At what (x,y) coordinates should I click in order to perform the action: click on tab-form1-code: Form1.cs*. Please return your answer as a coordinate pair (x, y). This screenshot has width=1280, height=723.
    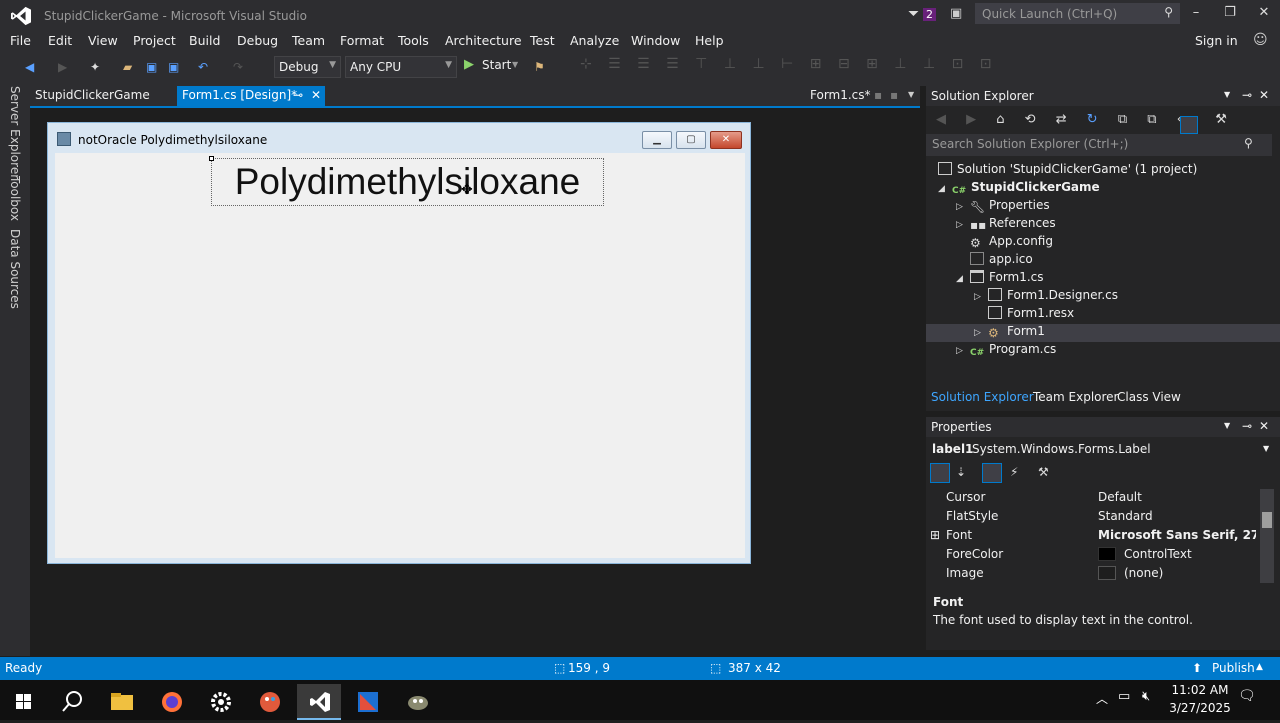
    Looking at the image, I should click on (840, 96).